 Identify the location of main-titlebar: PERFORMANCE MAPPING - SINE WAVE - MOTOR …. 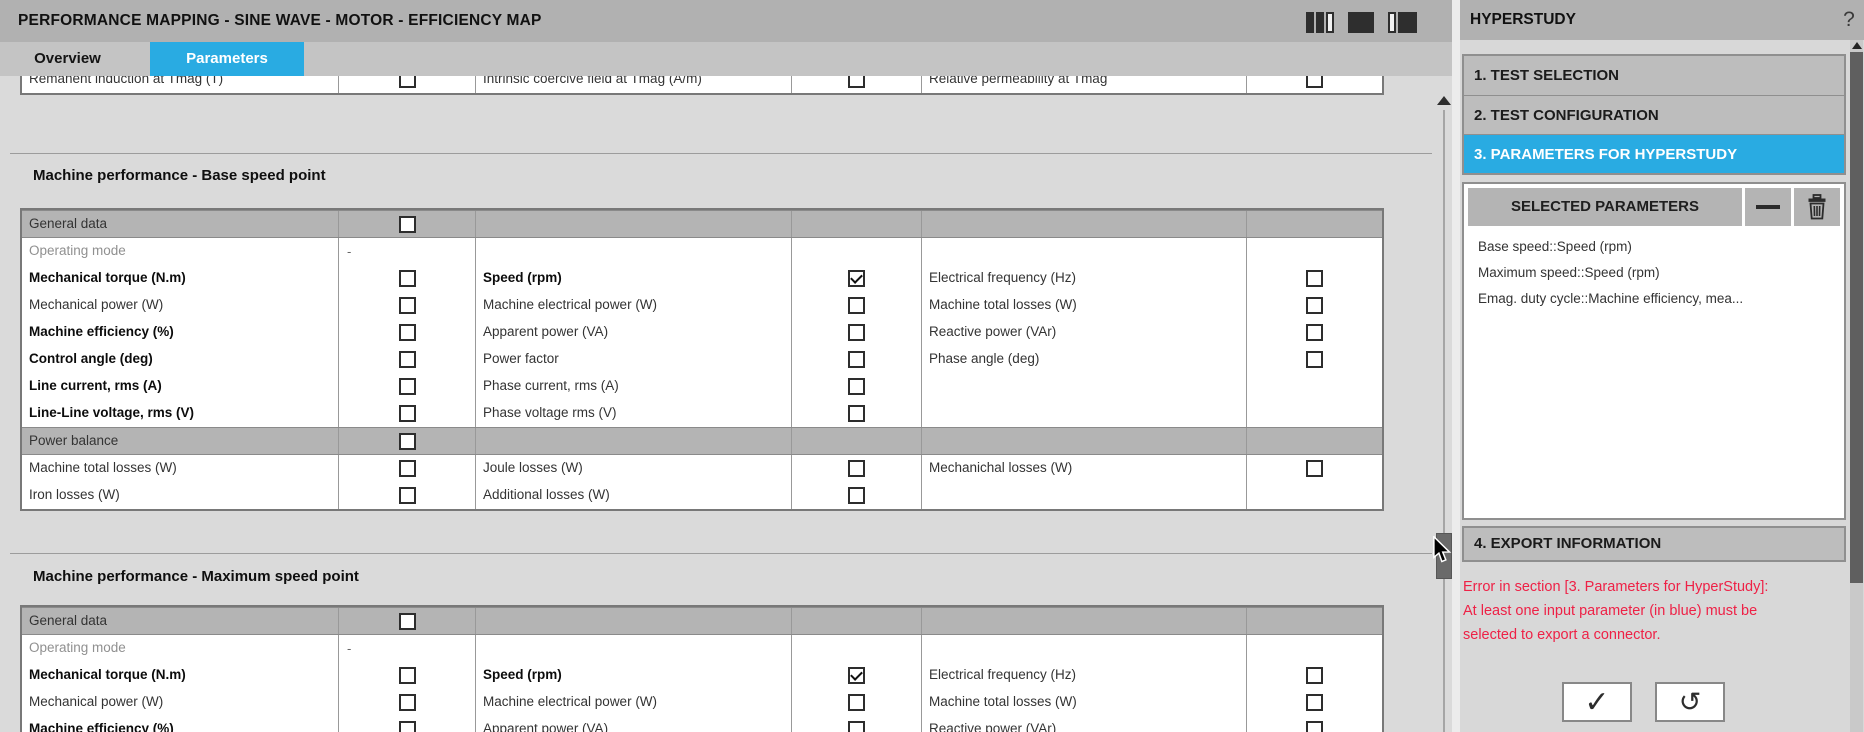
(726, 21).